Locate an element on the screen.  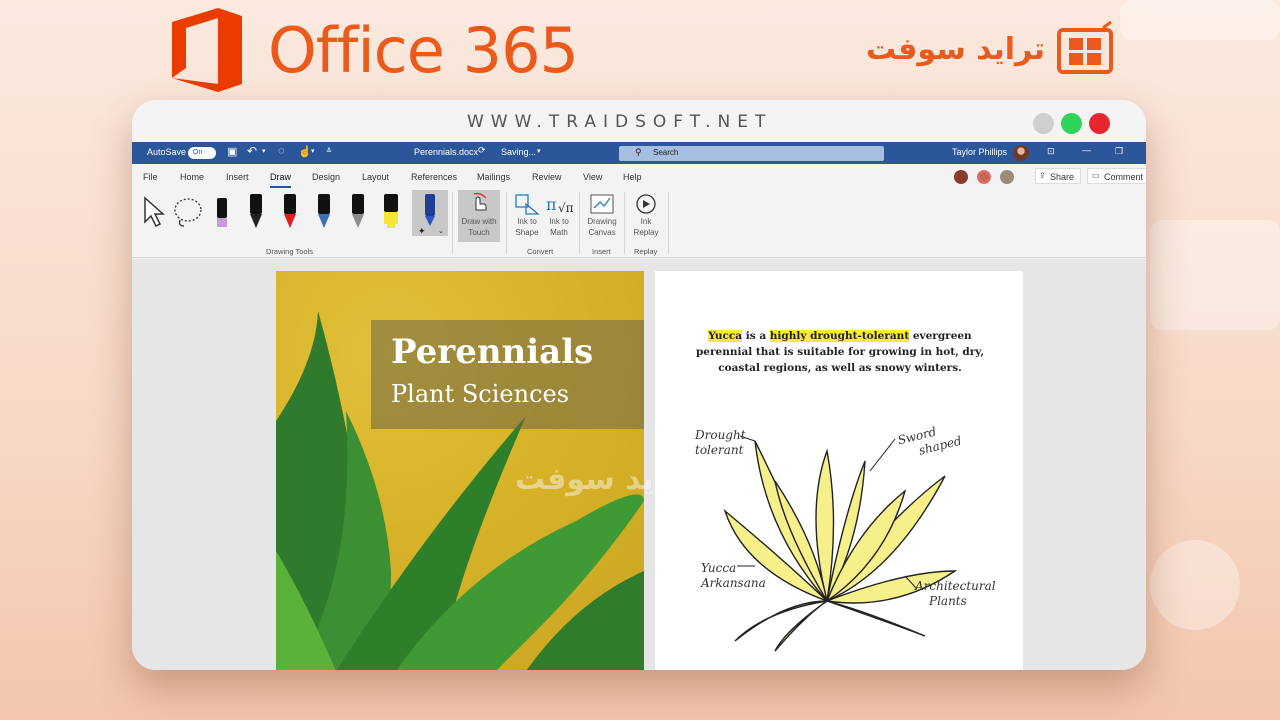
share-button: ⇪ Share is located at coordinates (1058, 176).